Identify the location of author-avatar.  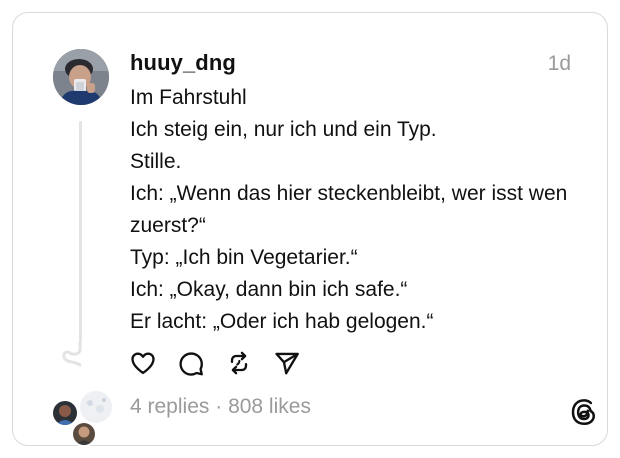
(81, 77).